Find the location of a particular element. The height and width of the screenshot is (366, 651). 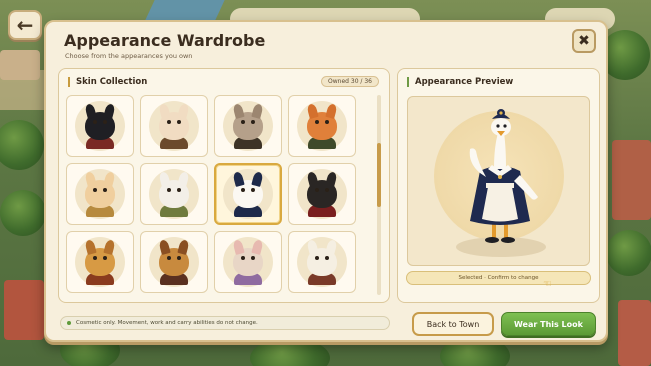

skin-tile-tabby-cat is located at coordinates (248, 126).